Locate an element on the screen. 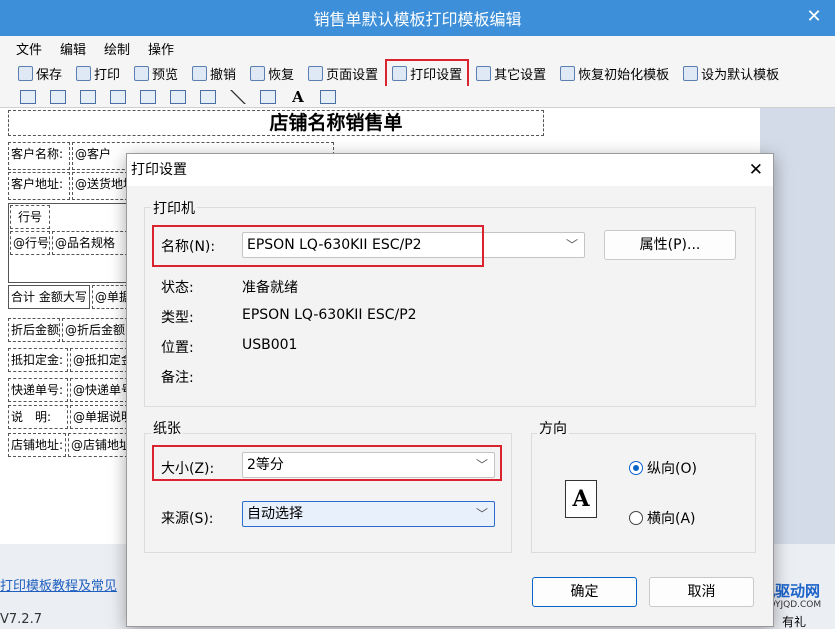  customer-address-label: 客户地址: is located at coordinates (39, 186).